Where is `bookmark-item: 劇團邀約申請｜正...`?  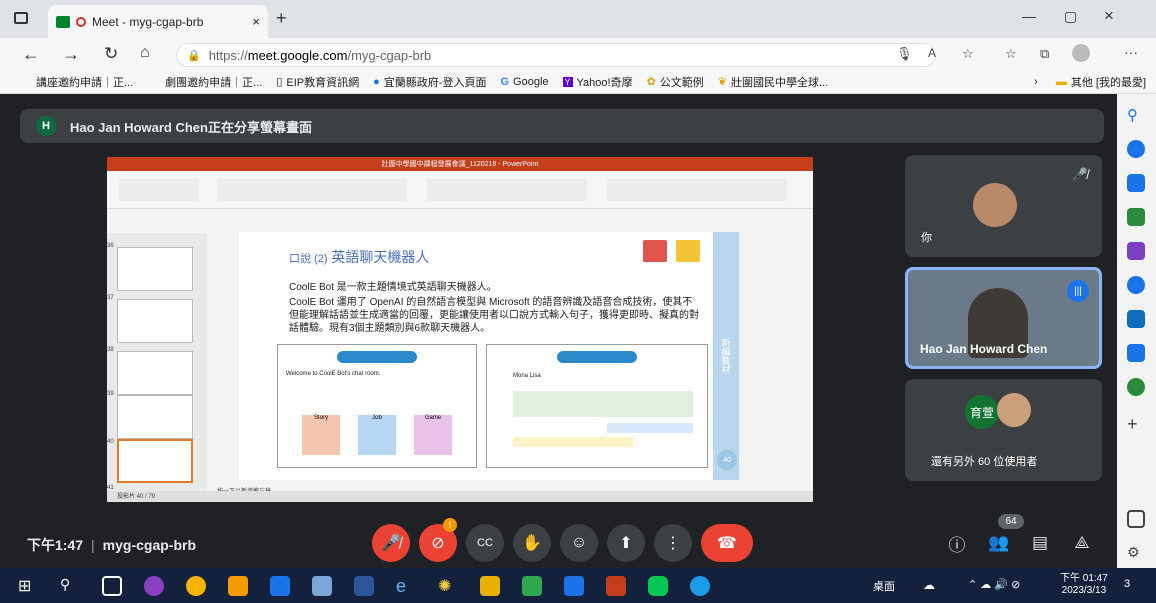
bookmark-item: 劇團邀約申請｜正... is located at coordinates (213, 82).